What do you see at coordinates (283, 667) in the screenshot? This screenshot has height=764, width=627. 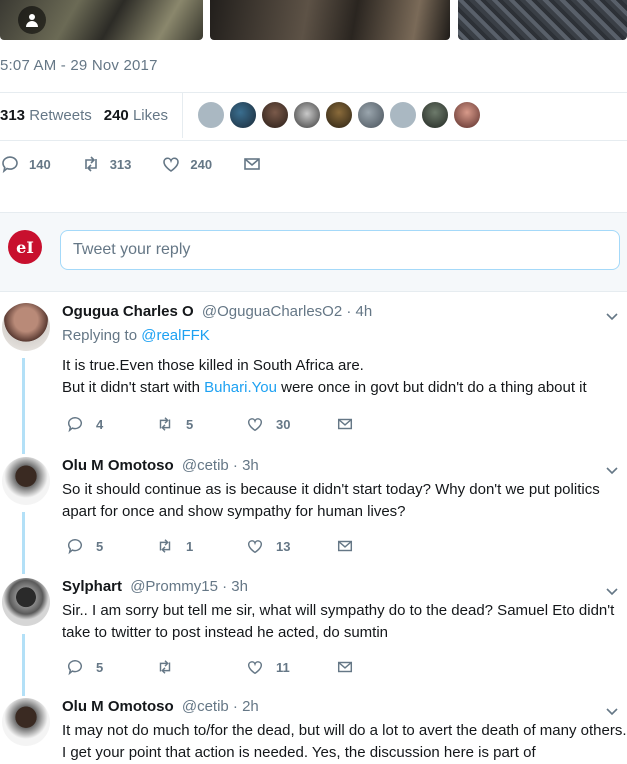 I see `like-count: 11` at bounding box center [283, 667].